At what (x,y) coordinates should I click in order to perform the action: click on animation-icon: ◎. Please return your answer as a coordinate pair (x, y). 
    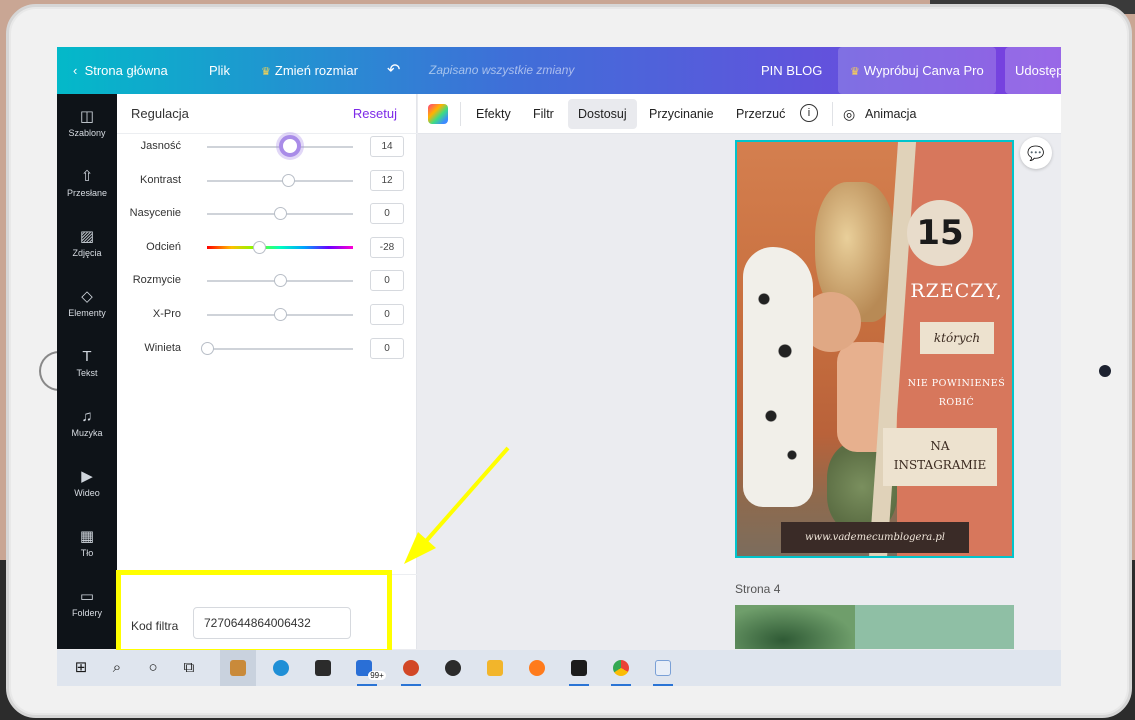
    Looking at the image, I should click on (849, 114).